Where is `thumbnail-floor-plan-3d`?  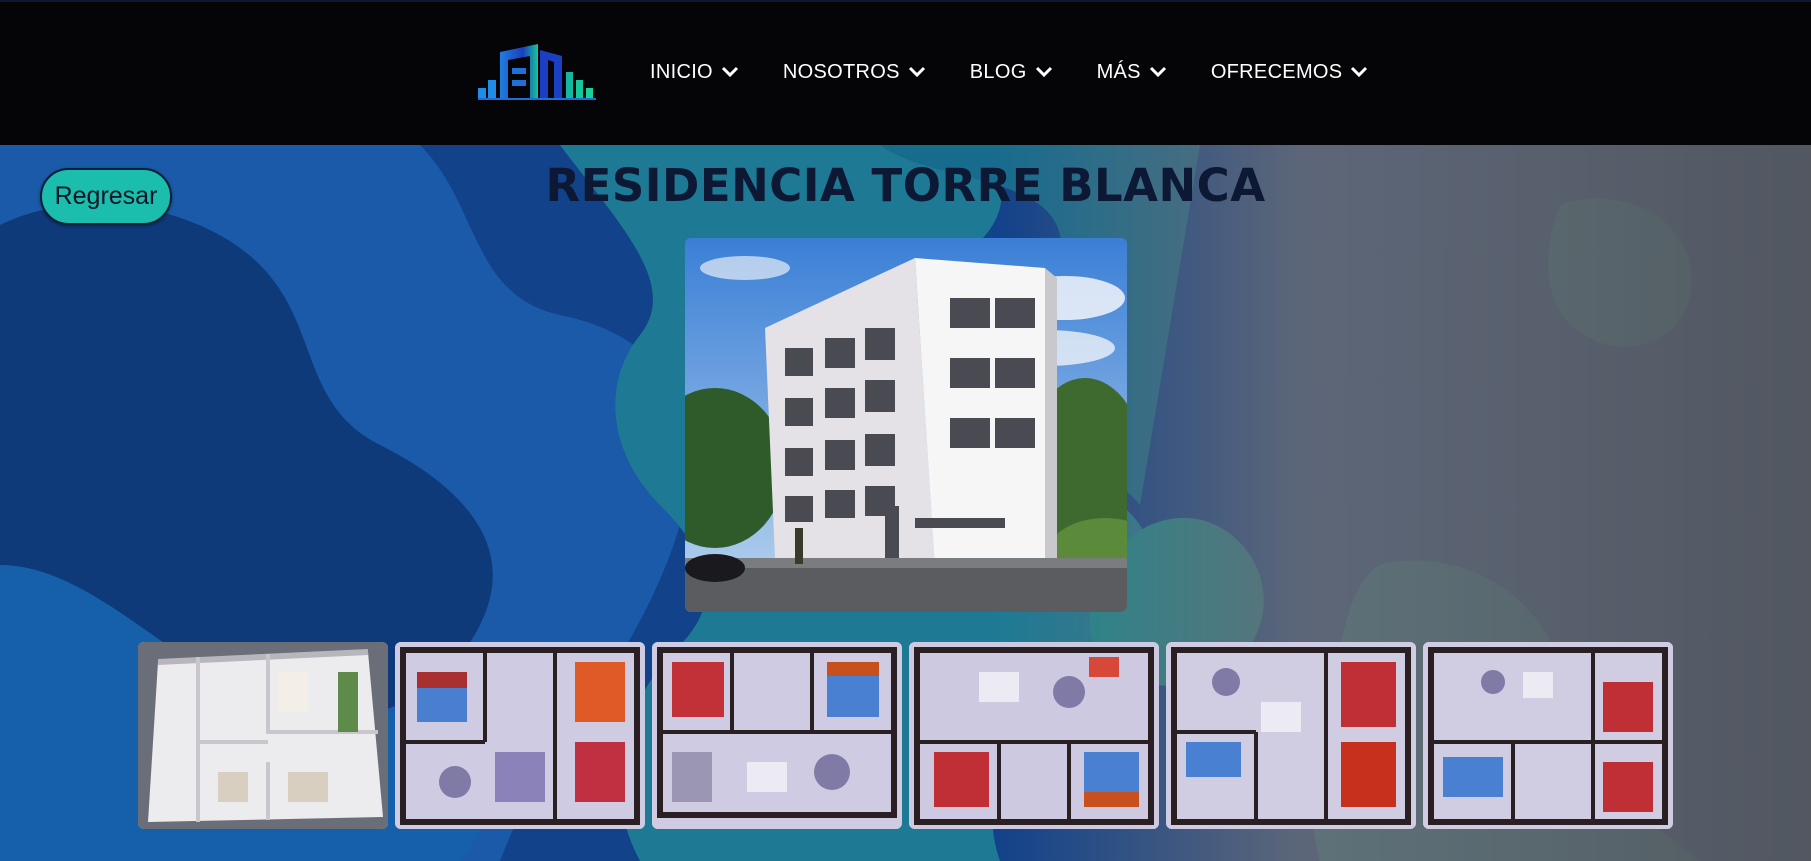
thumbnail-floor-plan-3d is located at coordinates (263, 735).